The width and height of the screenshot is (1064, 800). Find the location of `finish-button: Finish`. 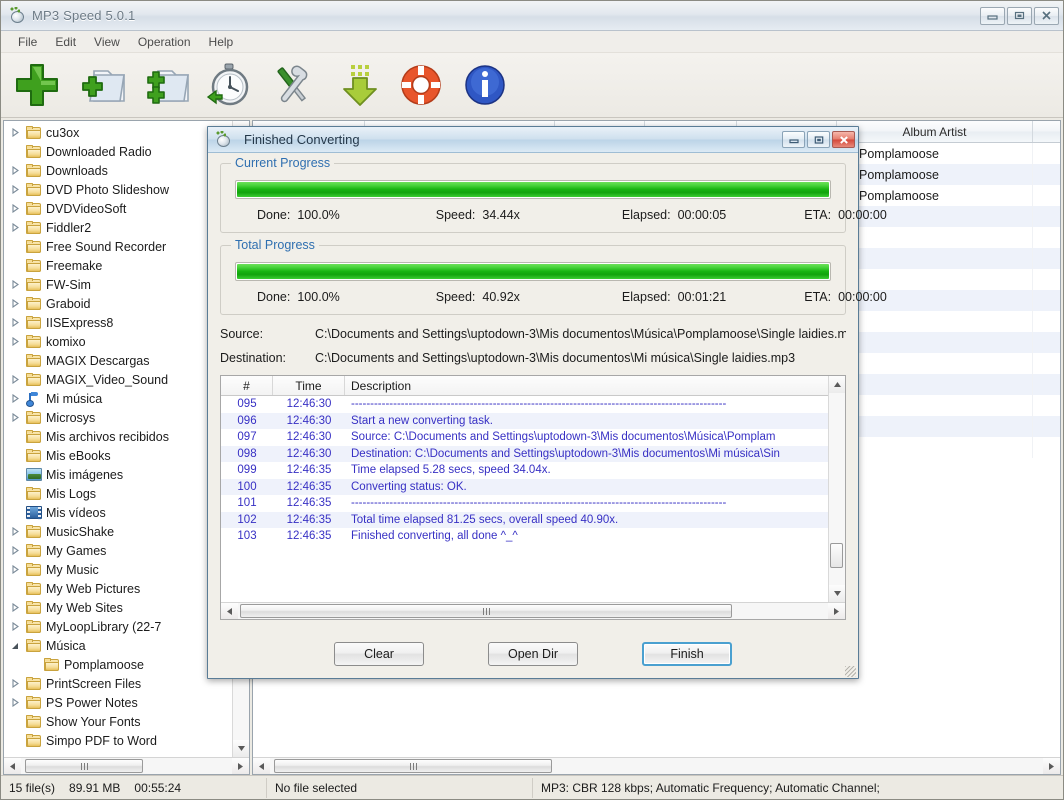

finish-button: Finish is located at coordinates (687, 654).